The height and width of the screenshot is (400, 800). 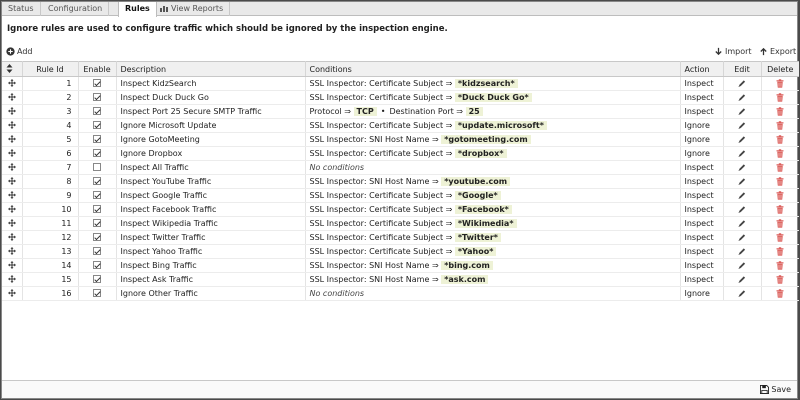 I want to click on rule-description: Ignore Other Traffic, so click(x=211, y=293).